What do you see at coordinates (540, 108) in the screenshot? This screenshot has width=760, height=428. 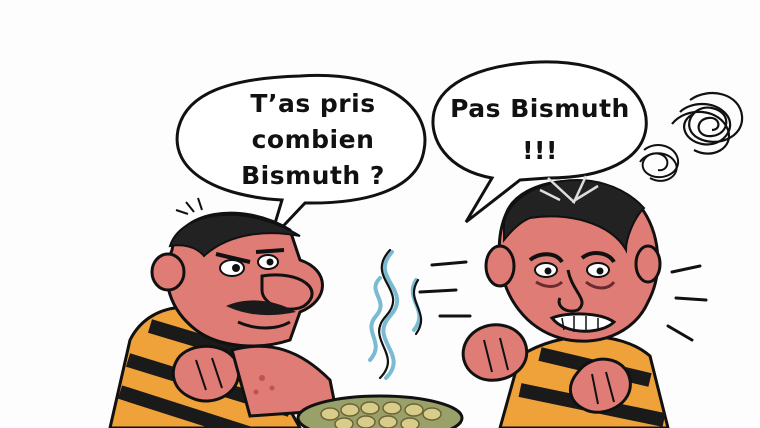 I see `bubble-right-line-1: Pas Bismuth` at bounding box center [540, 108].